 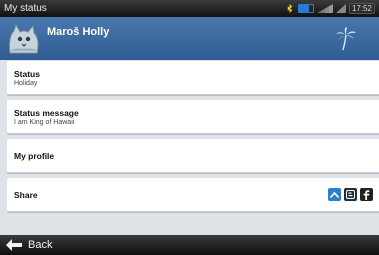 I want to click on palm-tree-icon, so click(x=346, y=39).